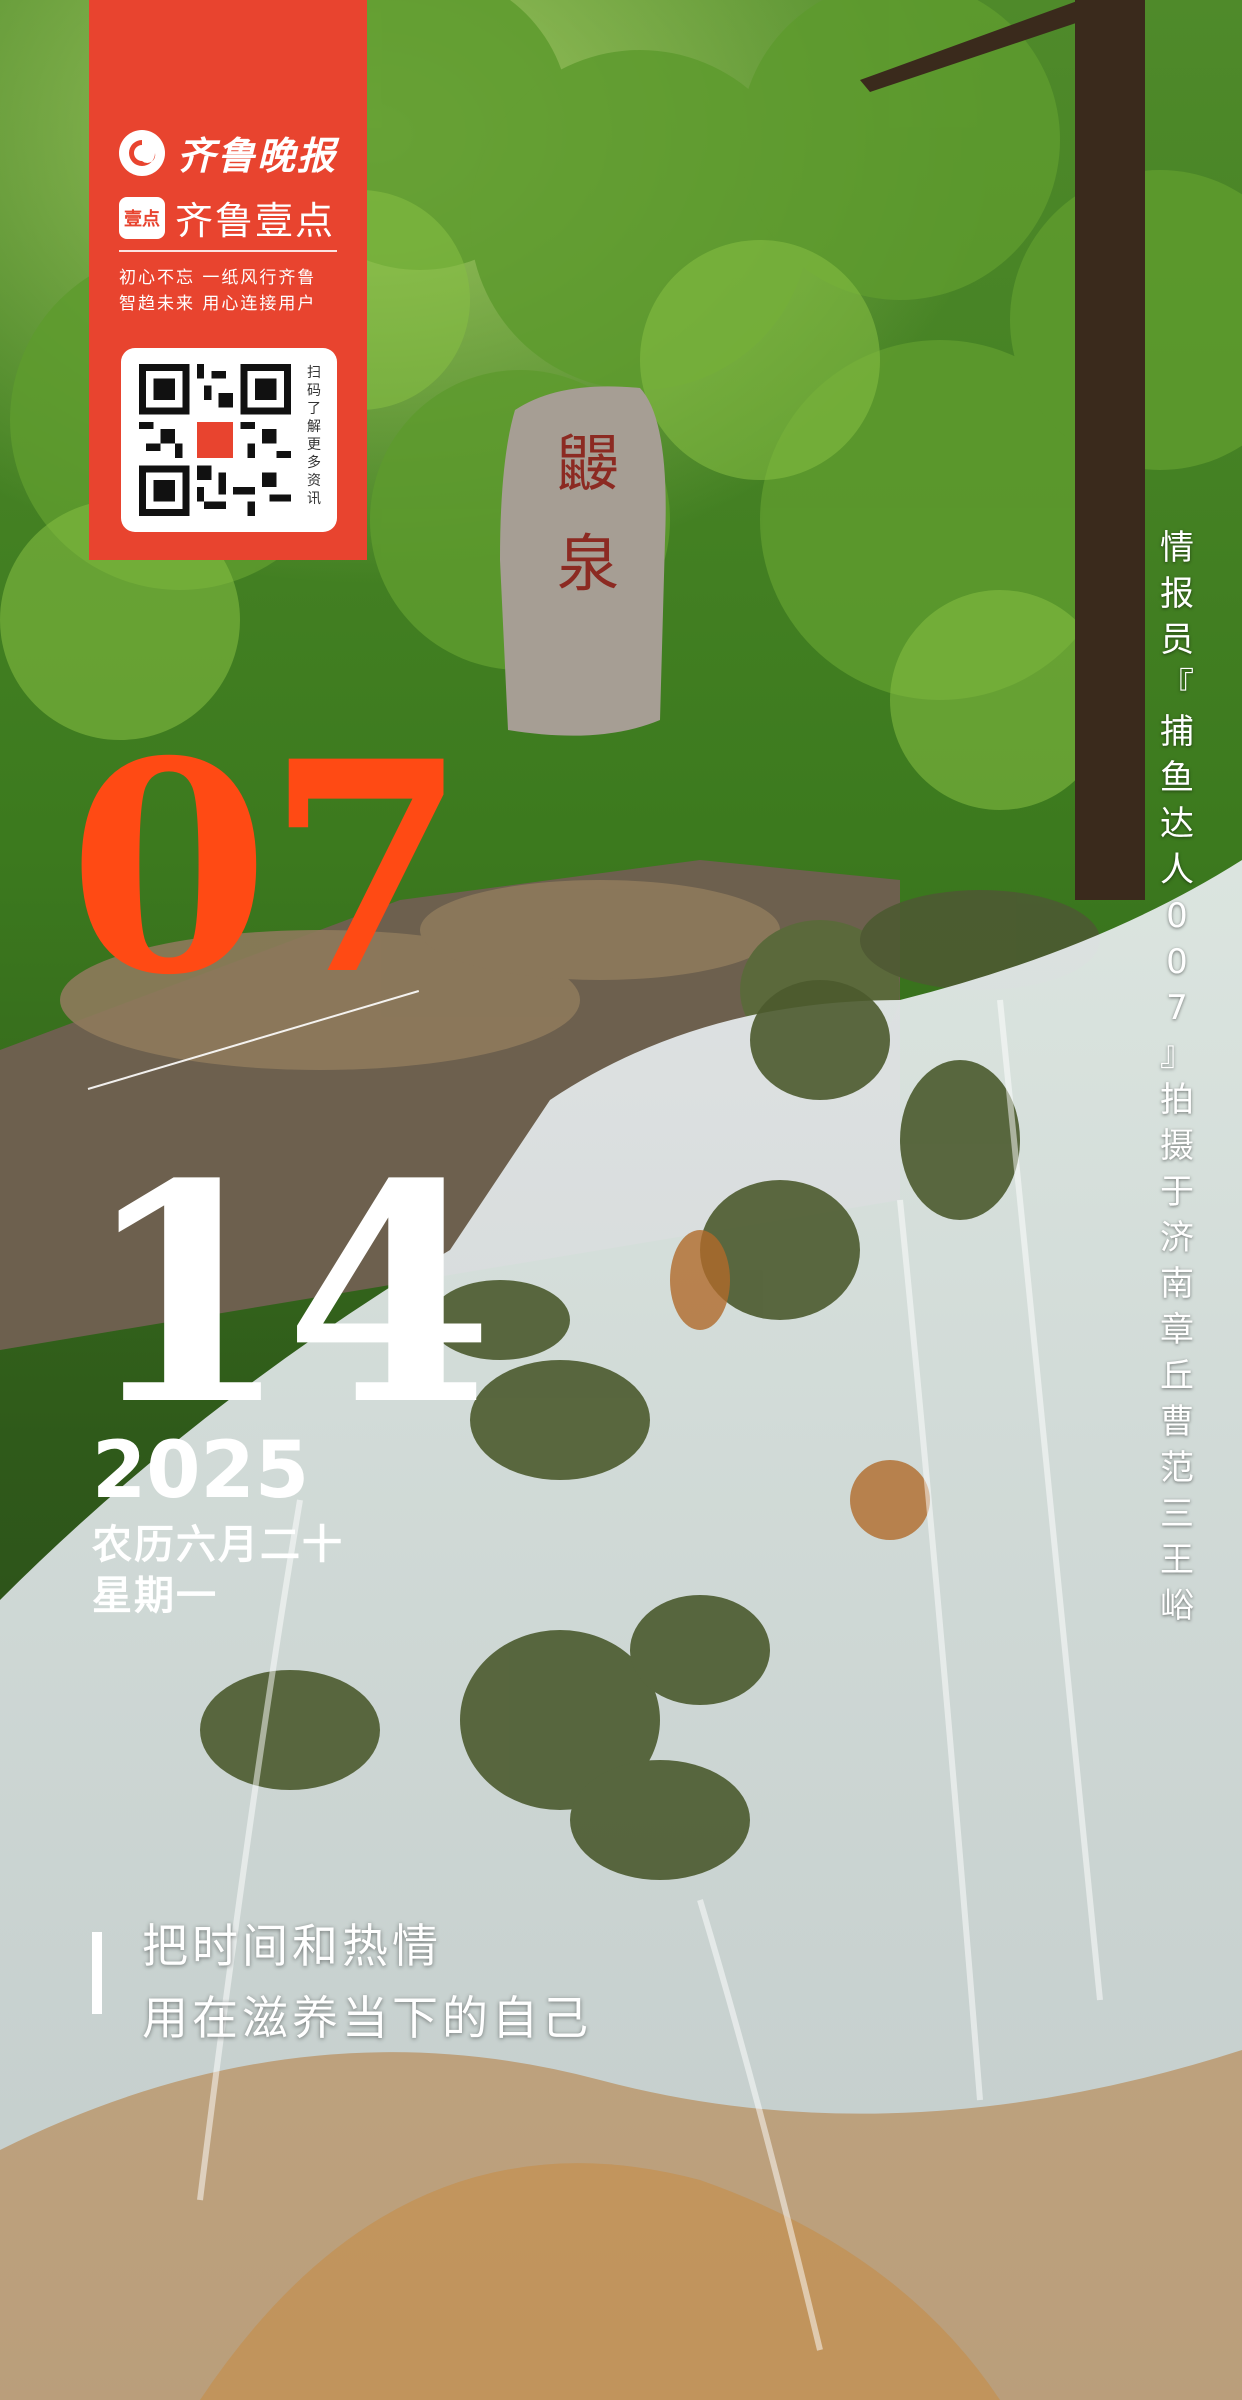  Describe the element at coordinates (218, 1545) in the screenshot. I see `lunar-date: 农历六月二十` at that location.